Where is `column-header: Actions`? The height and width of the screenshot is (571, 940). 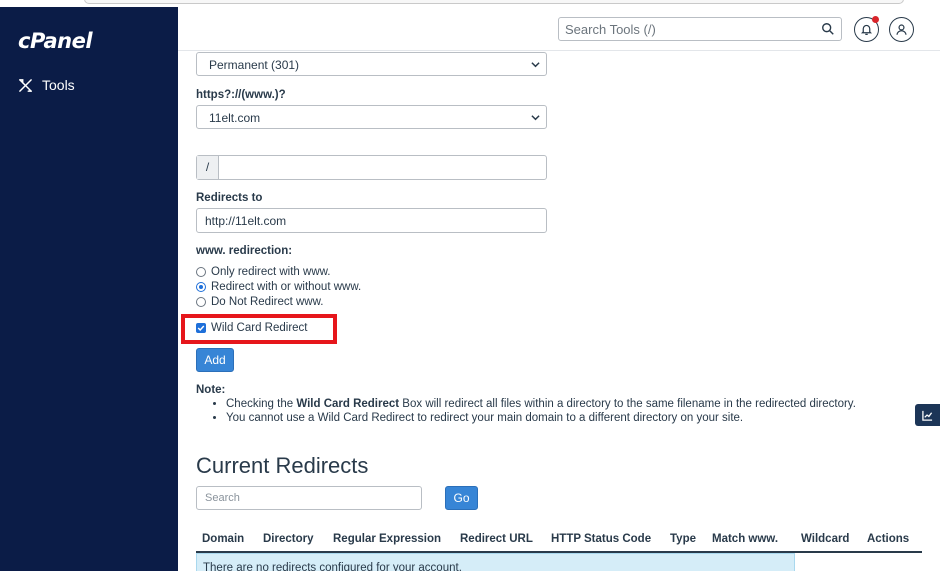
column-header: Actions is located at coordinates (888, 539).